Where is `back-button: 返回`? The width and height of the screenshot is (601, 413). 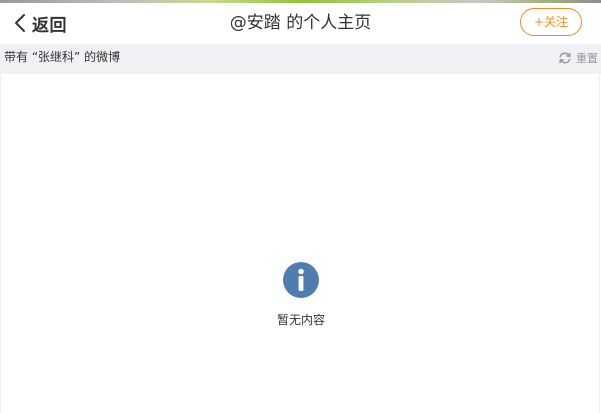 back-button: 返回 is located at coordinates (40, 23).